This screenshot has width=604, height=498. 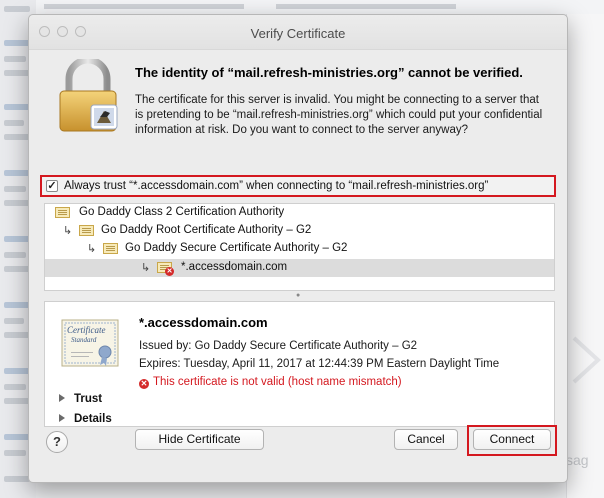 What do you see at coordinates (203, 322) in the screenshot?
I see `certificate-name: *.accessdomain.com` at bounding box center [203, 322].